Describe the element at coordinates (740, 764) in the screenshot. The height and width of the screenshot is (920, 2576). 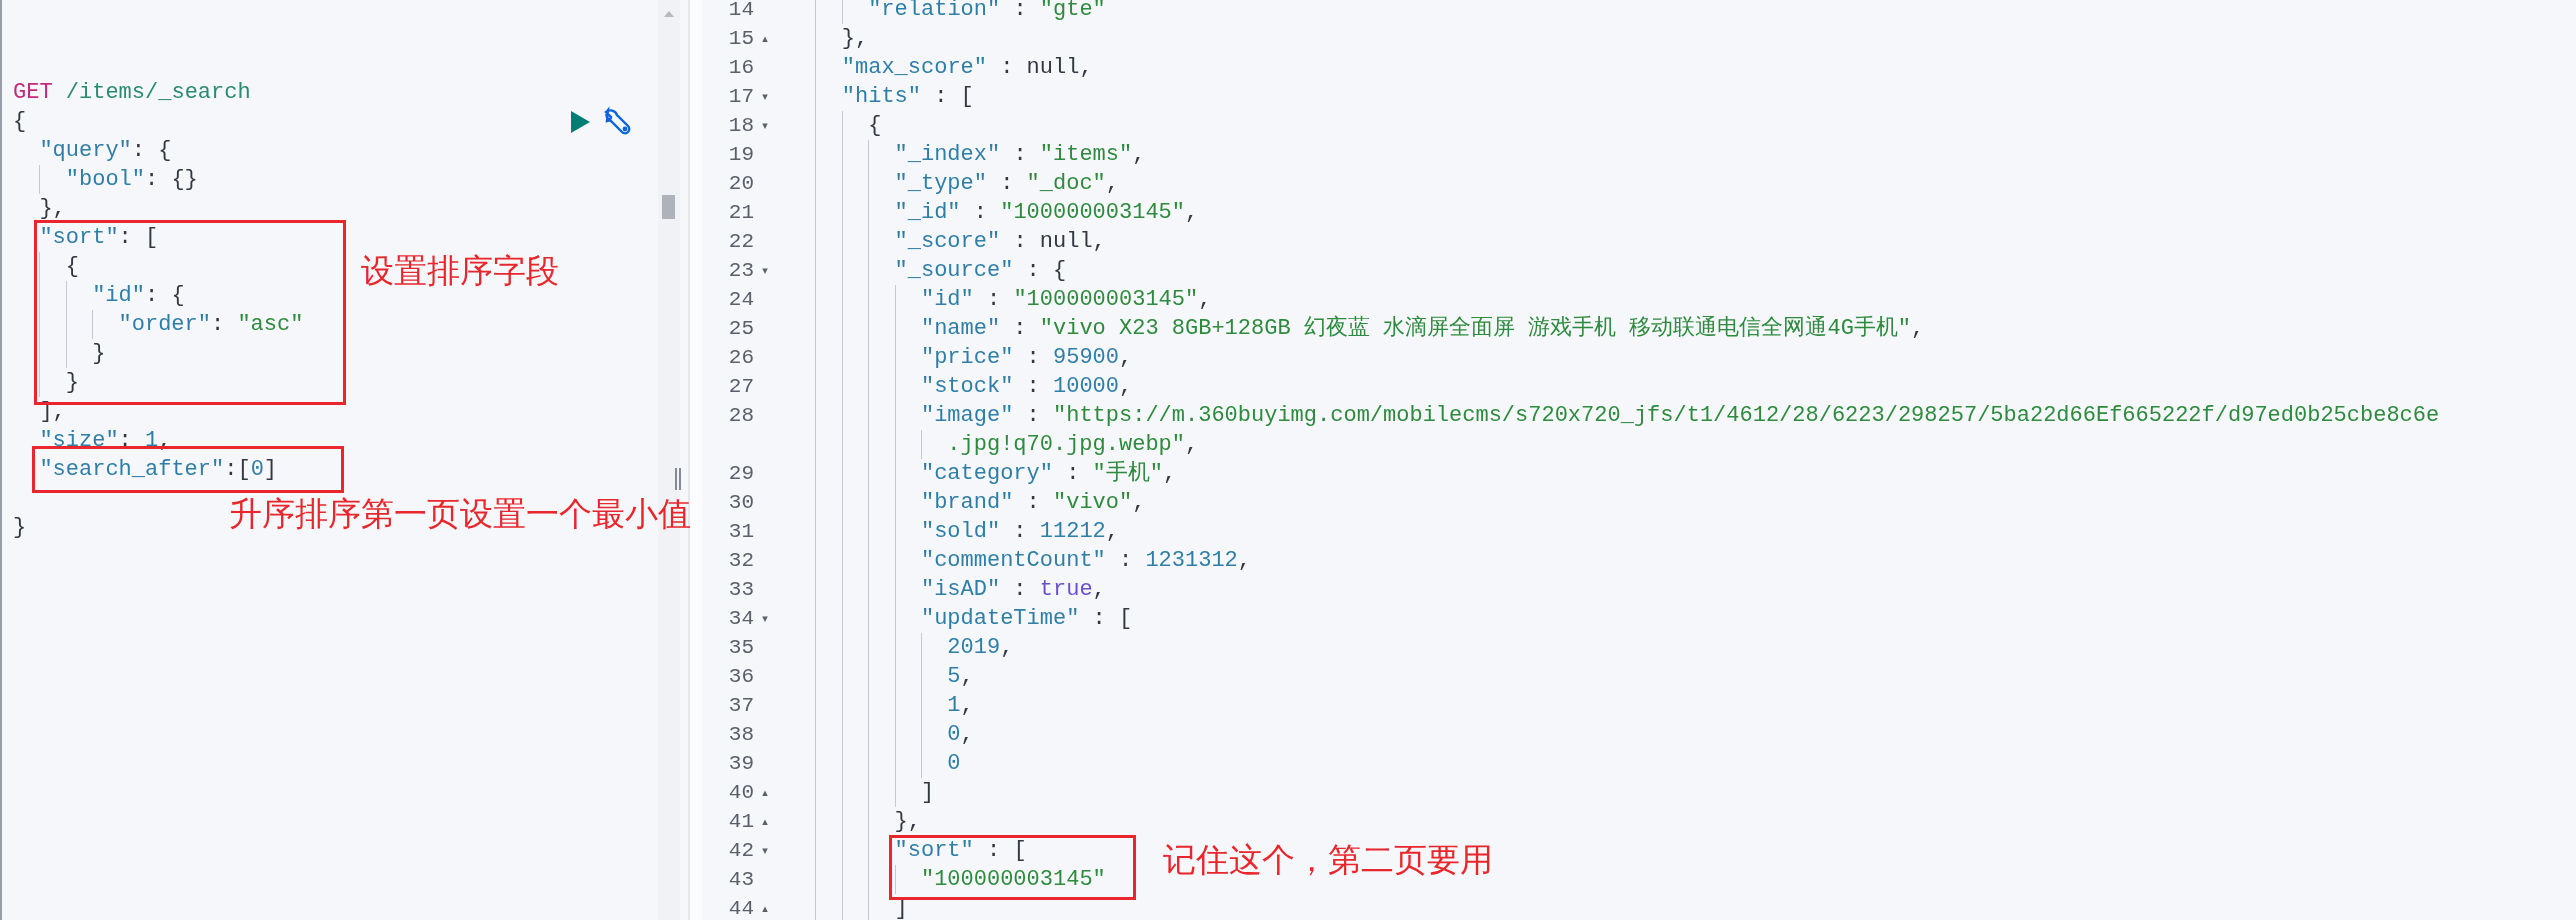
I see `line-number: 39` at that location.